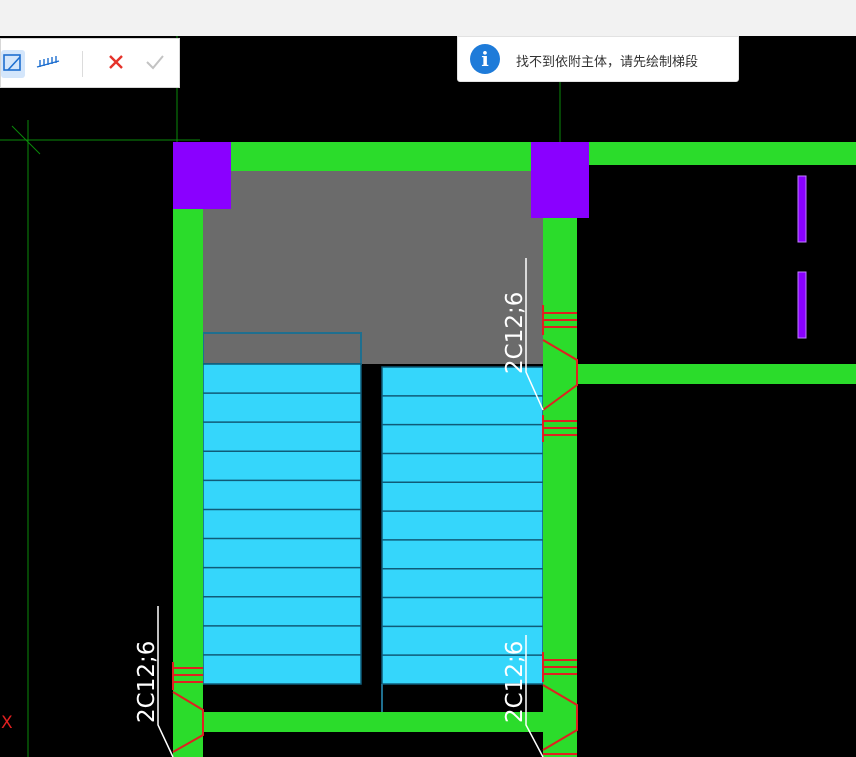 The height and width of the screenshot is (757, 856). Describe the element at coordinates (560, 180) in the screenshot. I see `column-top-right` at that location.